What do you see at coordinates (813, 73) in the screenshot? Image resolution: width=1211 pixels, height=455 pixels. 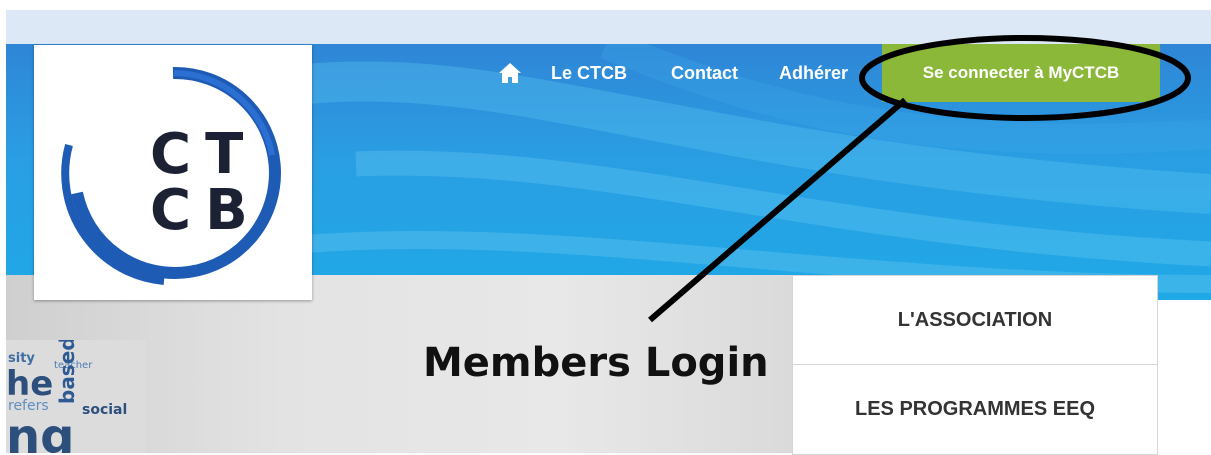 I see `nav-item-adherer: Adhérer` at bounding box center [813, 73].